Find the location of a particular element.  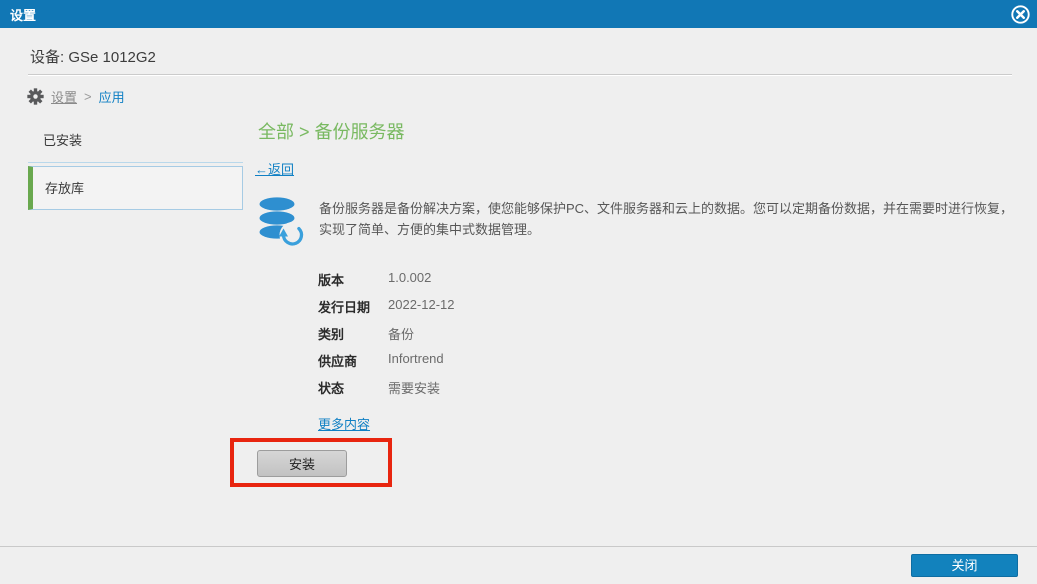

detail-row-status: 状态 需要安装 is located at coordinates (386, 391).